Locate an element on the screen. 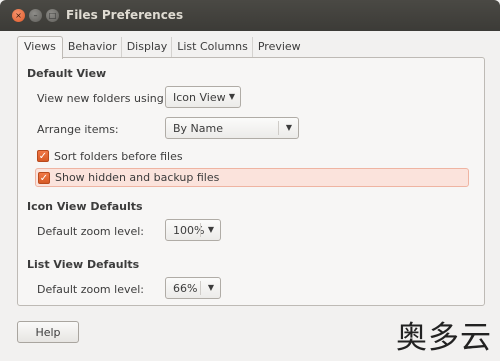 The image size is (500, 361). tab-views: Views is located at coordinates (40, 47).